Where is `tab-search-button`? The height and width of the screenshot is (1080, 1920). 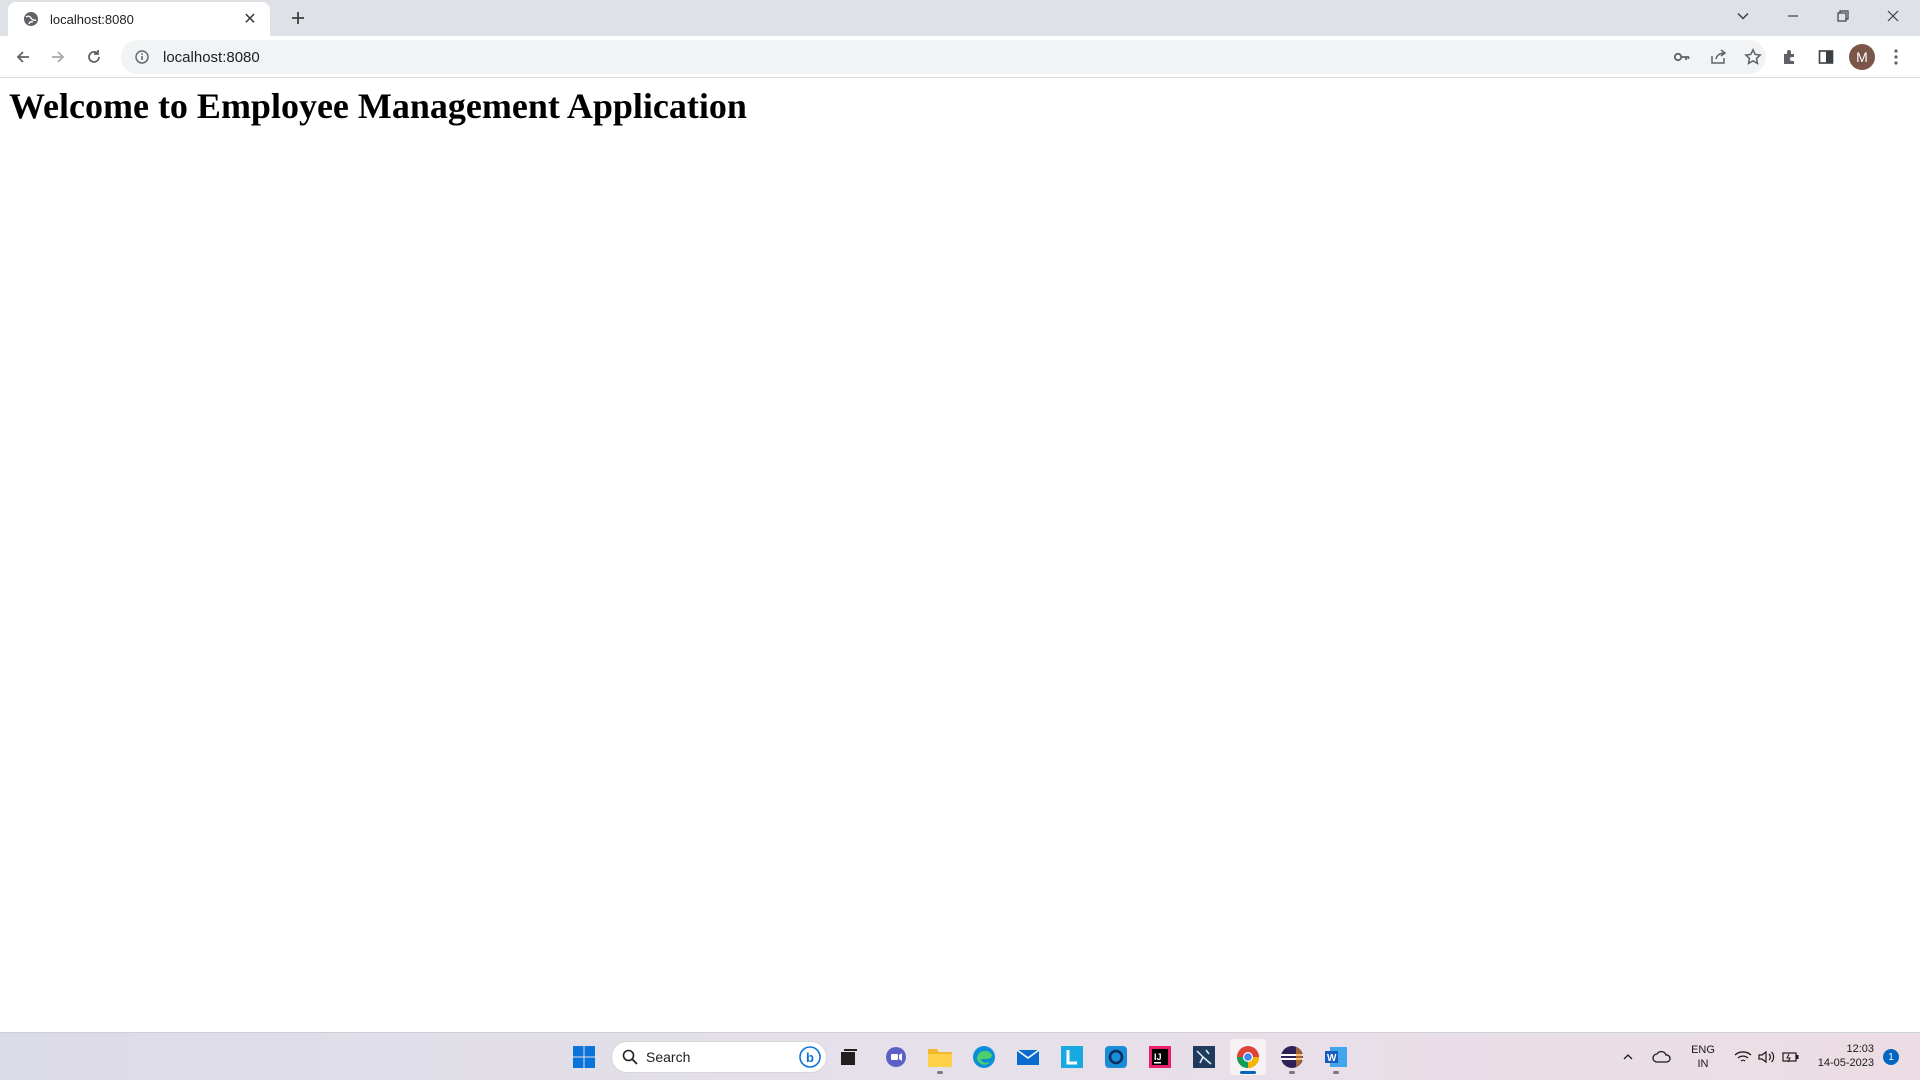 tab-search-button is located at coordinates (1743, 16).